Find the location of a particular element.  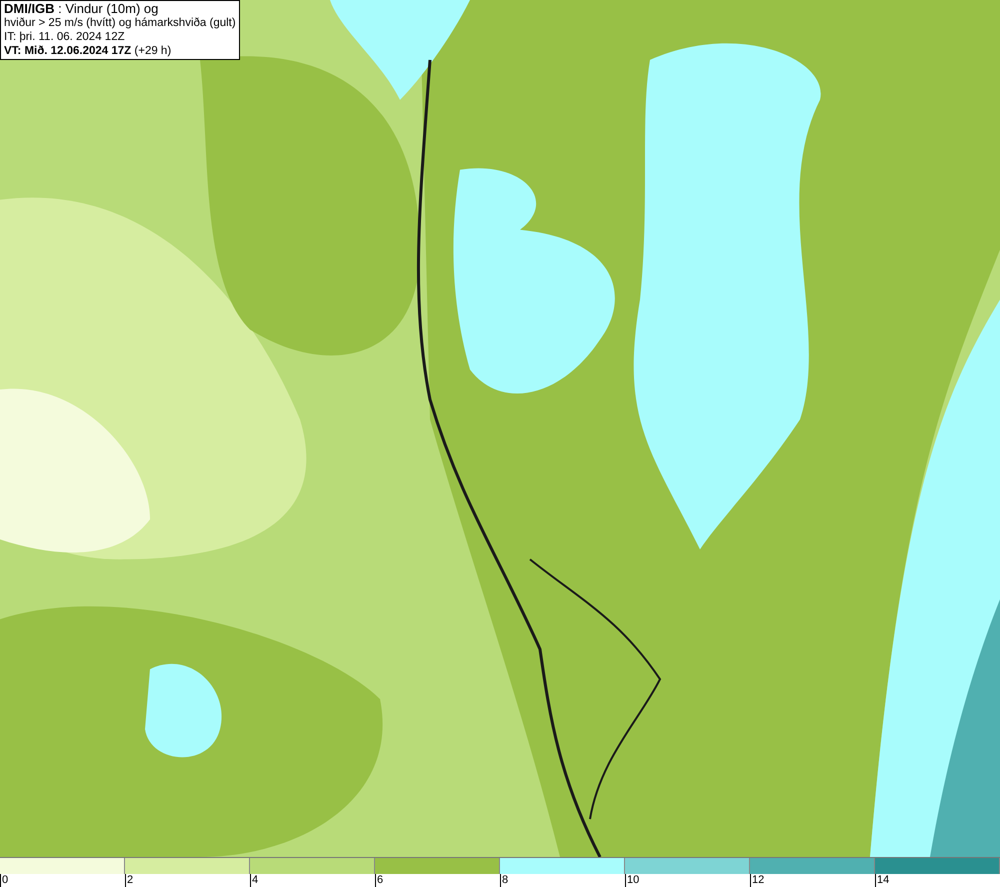

title-line: hviður > 25 m/s (hvítt) og hámarkshviða (gult) is located at coordinates (120, 23).